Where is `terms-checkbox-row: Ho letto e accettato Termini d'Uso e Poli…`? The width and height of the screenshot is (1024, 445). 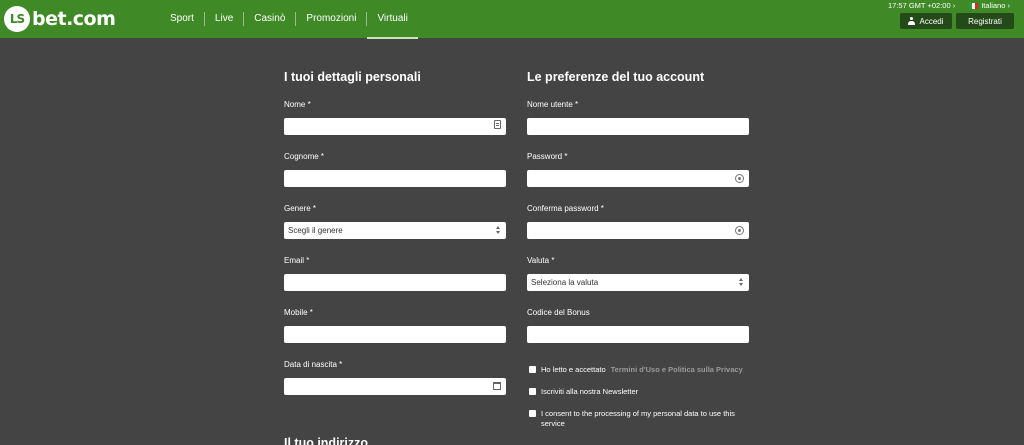 terms-checkbox-row: Ho letto e accettato Termini d'Uso e Poli… is located at coordinates (639, 370).